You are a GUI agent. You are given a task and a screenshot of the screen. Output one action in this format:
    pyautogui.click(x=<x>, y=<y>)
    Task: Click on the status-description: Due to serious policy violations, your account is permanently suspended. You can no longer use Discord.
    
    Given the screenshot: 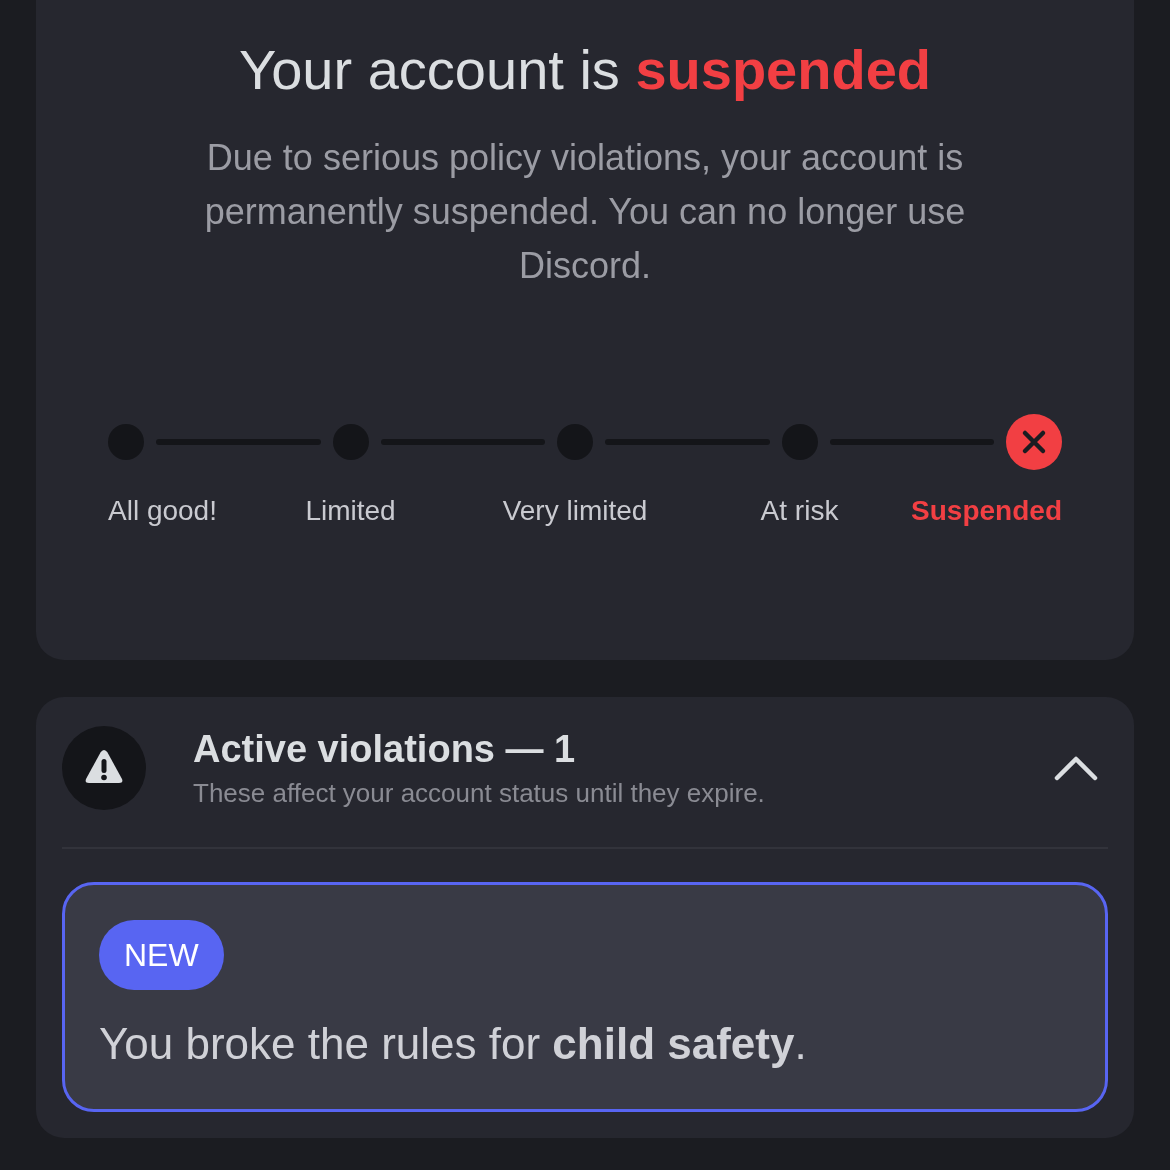 What is the action you would take?
    pyautogui.click(x=585, y=212)
    